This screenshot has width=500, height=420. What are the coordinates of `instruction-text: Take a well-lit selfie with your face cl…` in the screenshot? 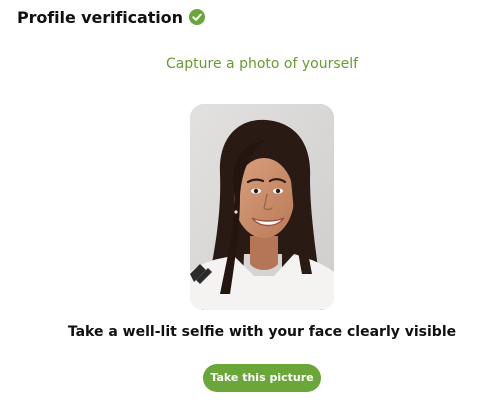 It's located at (262, 332).